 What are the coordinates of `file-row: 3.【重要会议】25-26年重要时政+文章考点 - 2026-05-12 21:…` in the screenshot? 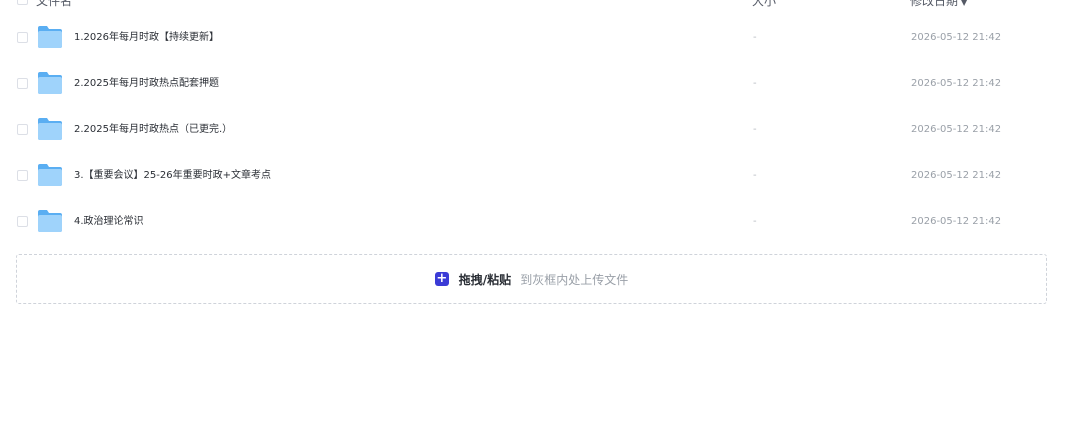 It's located at (540, 176).